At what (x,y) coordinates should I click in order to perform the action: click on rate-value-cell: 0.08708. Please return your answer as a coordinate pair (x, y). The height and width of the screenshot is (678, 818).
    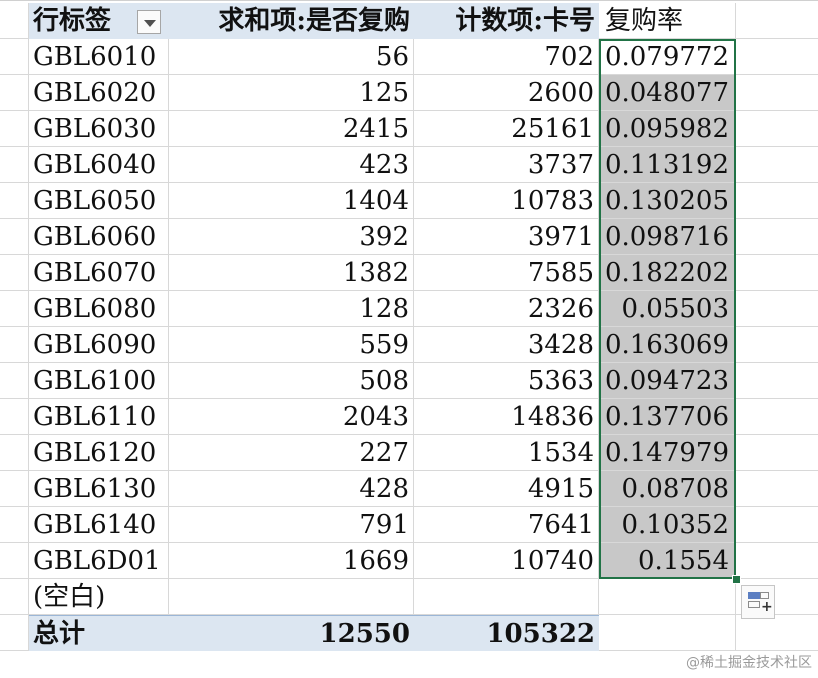
    Looking at the image, I should click on (667, 489).